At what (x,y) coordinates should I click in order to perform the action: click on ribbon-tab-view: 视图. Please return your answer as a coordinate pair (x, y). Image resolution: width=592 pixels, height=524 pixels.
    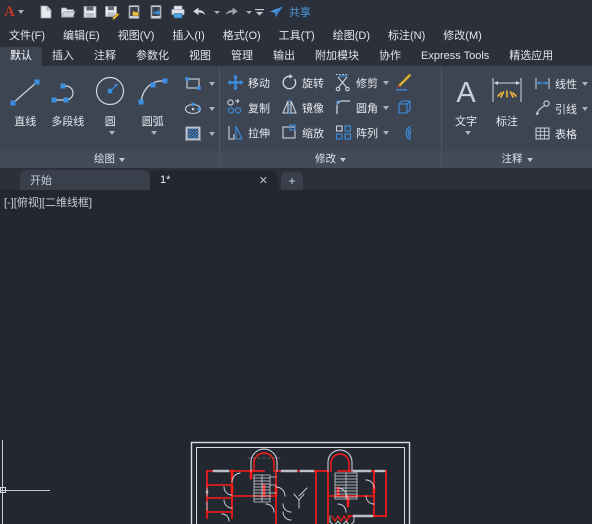
    Looking at the image, I should click on (200, 56).